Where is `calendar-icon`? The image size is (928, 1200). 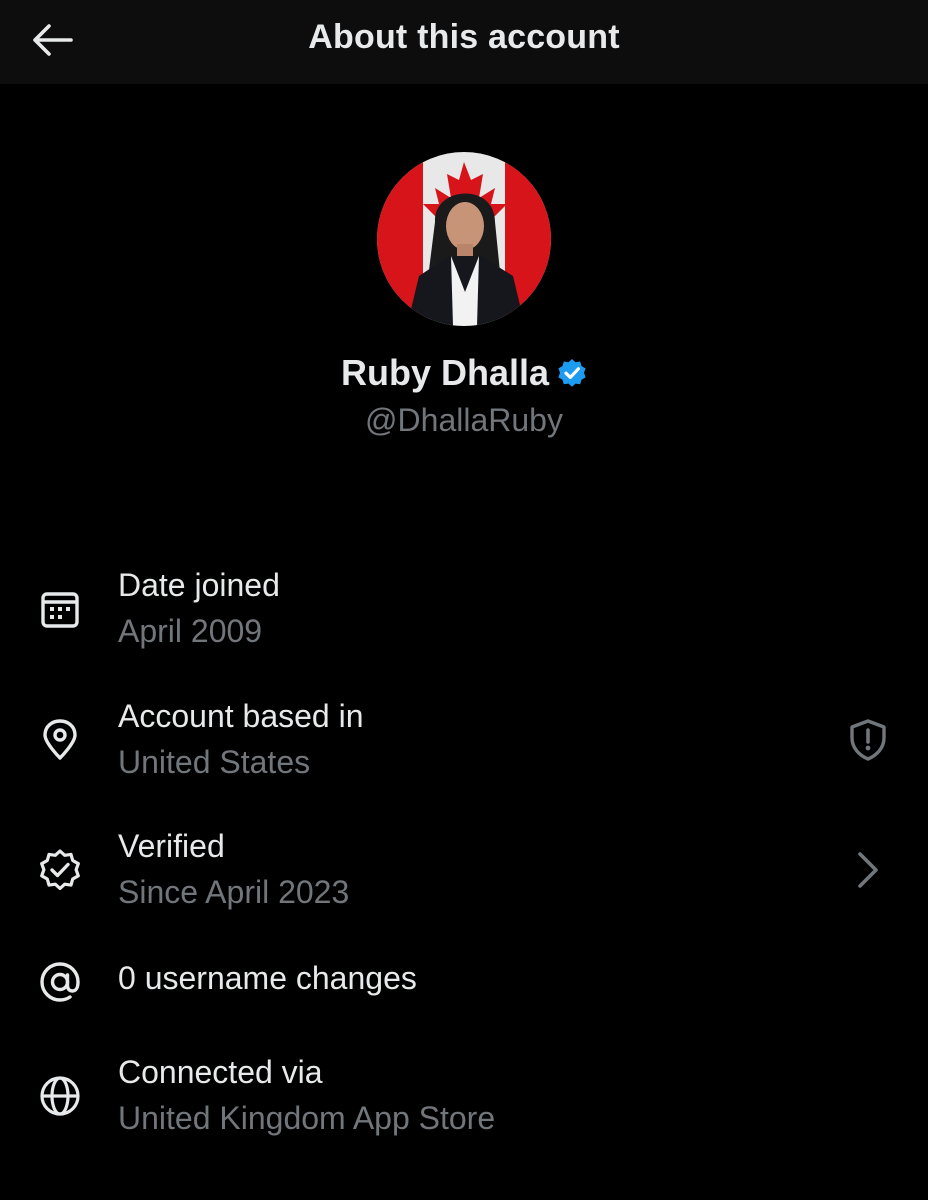 calendar-icon is located at coordinates (60, 609).